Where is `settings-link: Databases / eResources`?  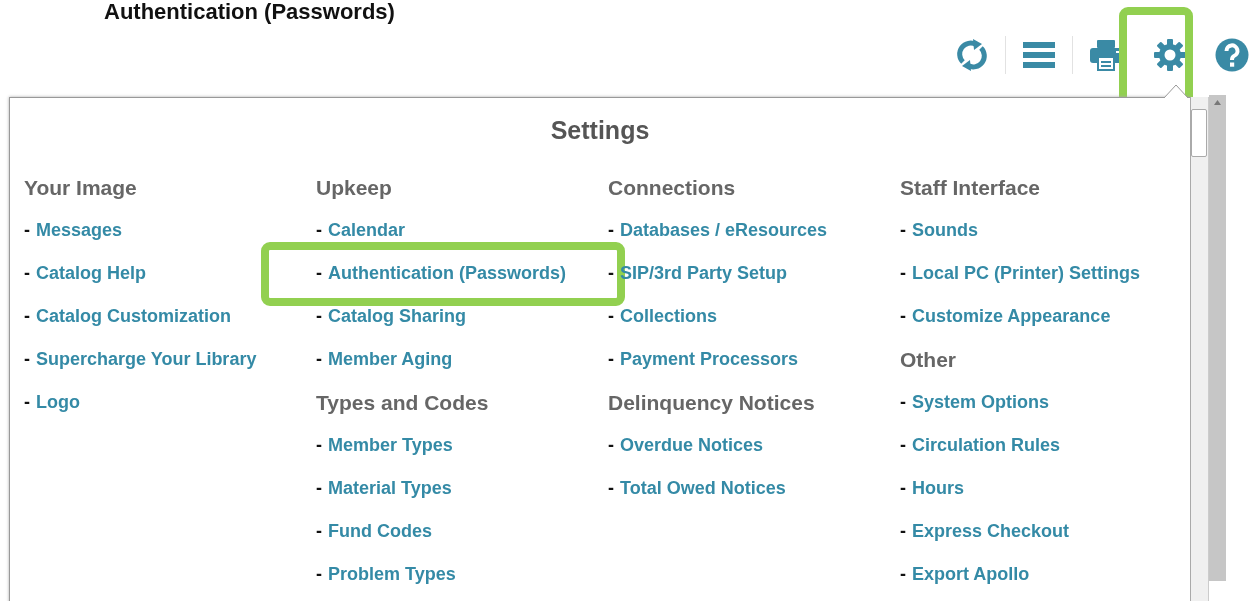 settings-link: Databases / eResources is located at coordinates (724, 230).